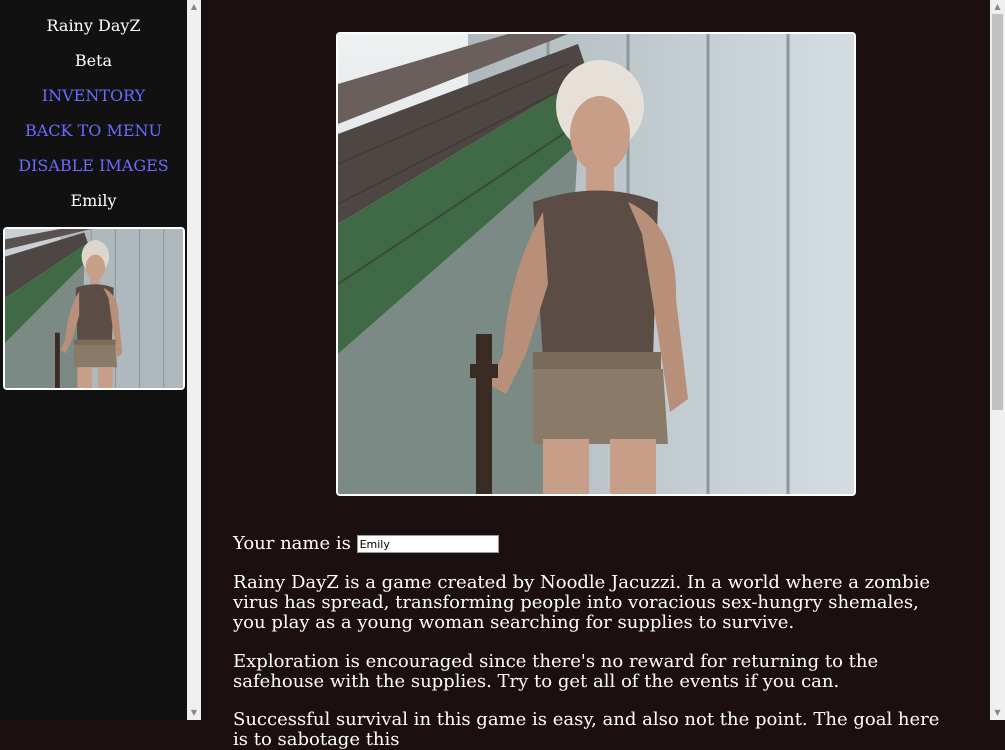 The width and height of the screenshot is (1005, 750). What do you see at coordinates (997, 212) in the screenshot?
I see `scrollbar-thumb` at bounding box center [997, 212].